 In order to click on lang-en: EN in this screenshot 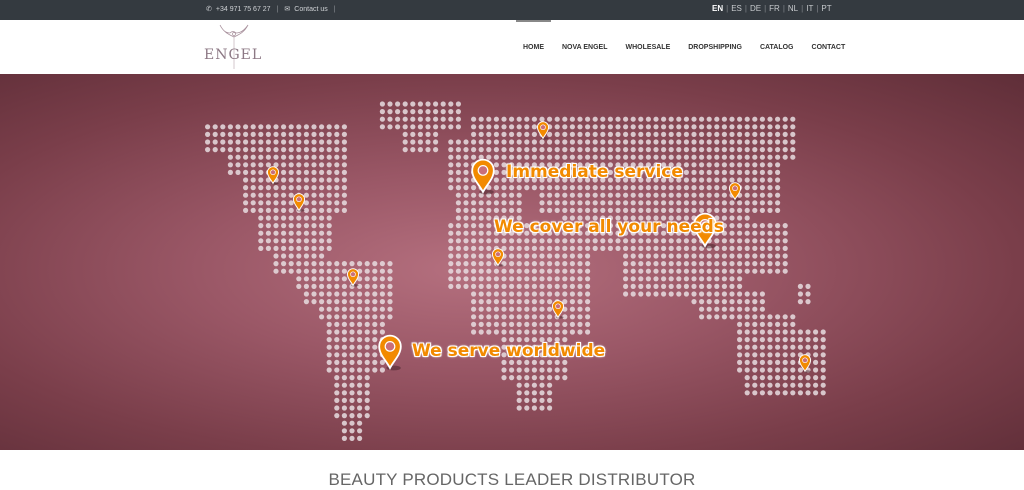, I will do `click(717, 8)`.